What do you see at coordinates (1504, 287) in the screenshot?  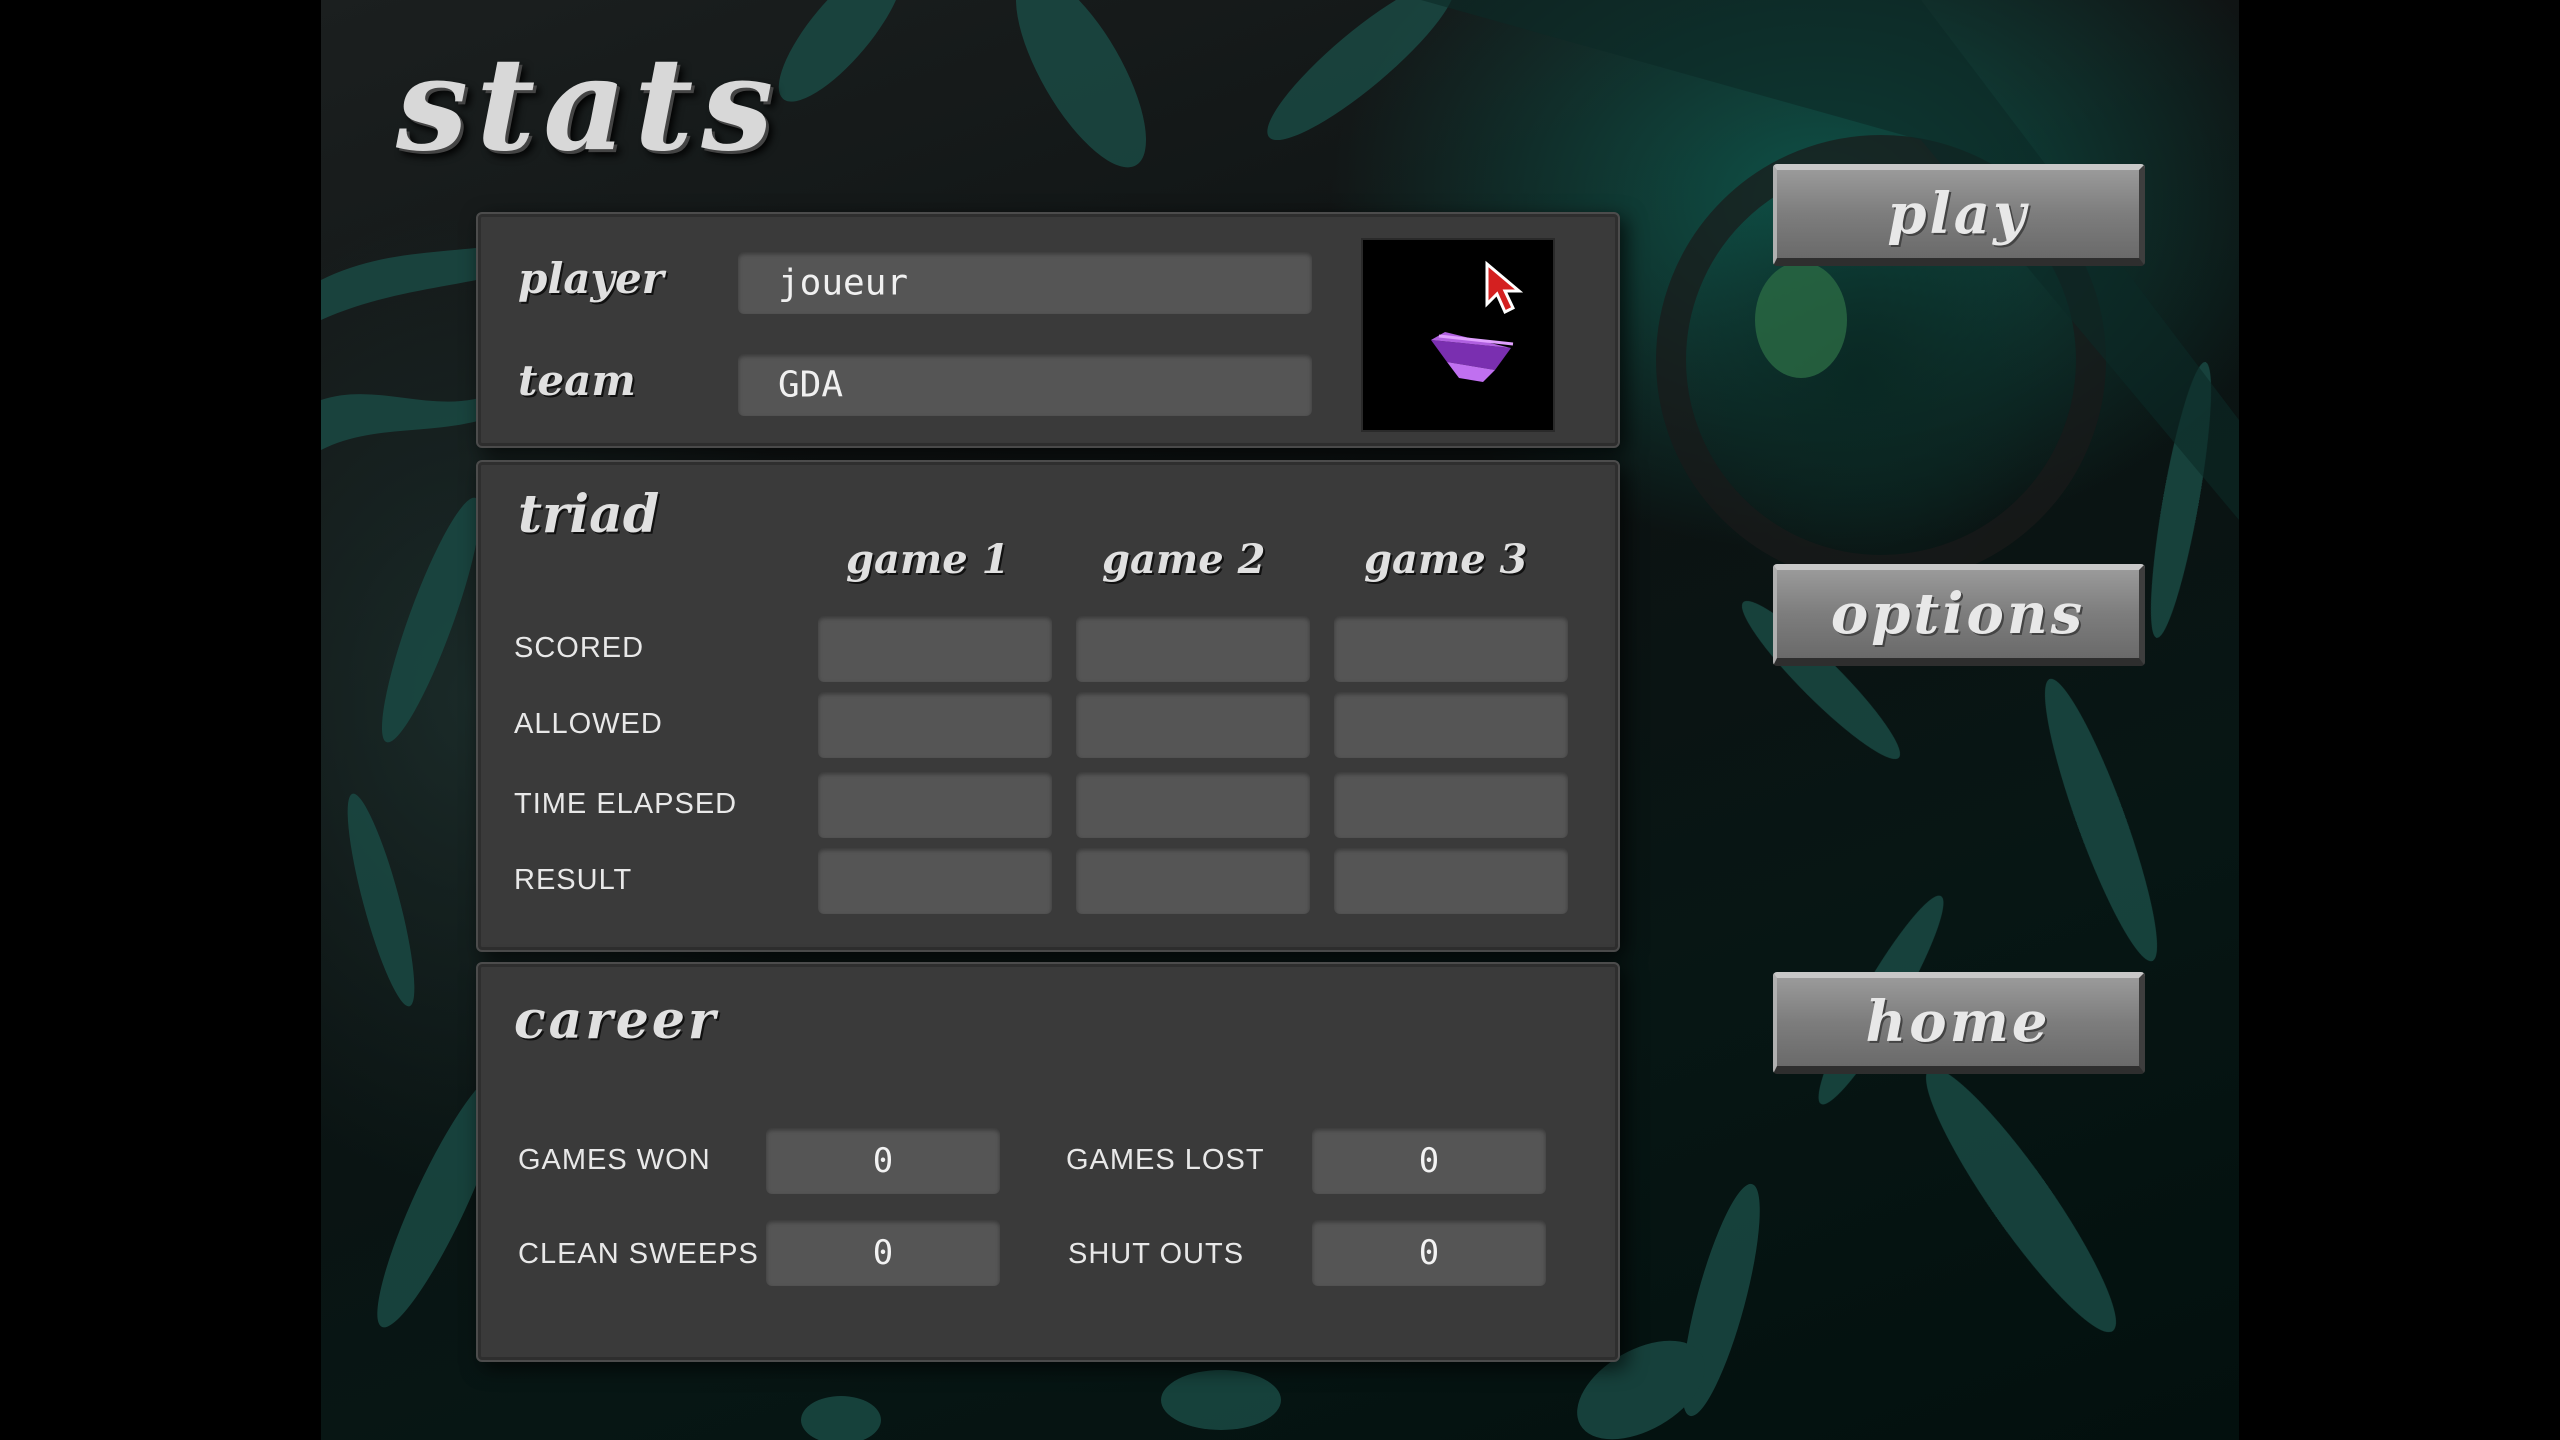 I see `mouse-cursor-icon` at bounding box center [1504, 287].